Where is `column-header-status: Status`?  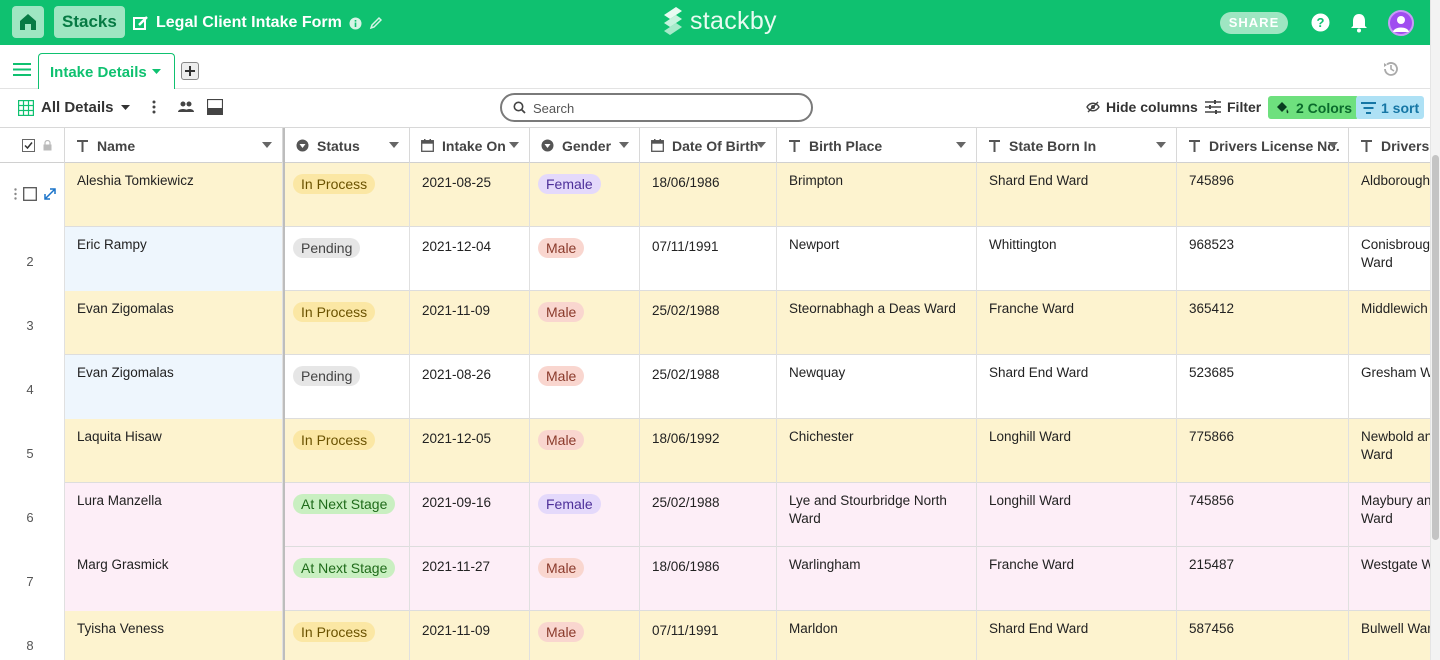 column-header-status: Status is located at coordinates (347, 145).